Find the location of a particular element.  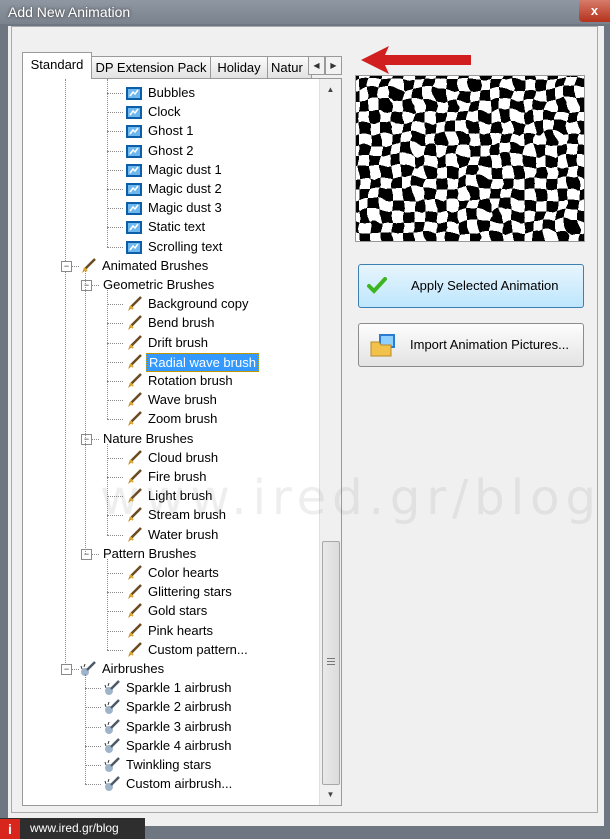

scroll-down-button: ▼ is located at coordinates (330, 794).